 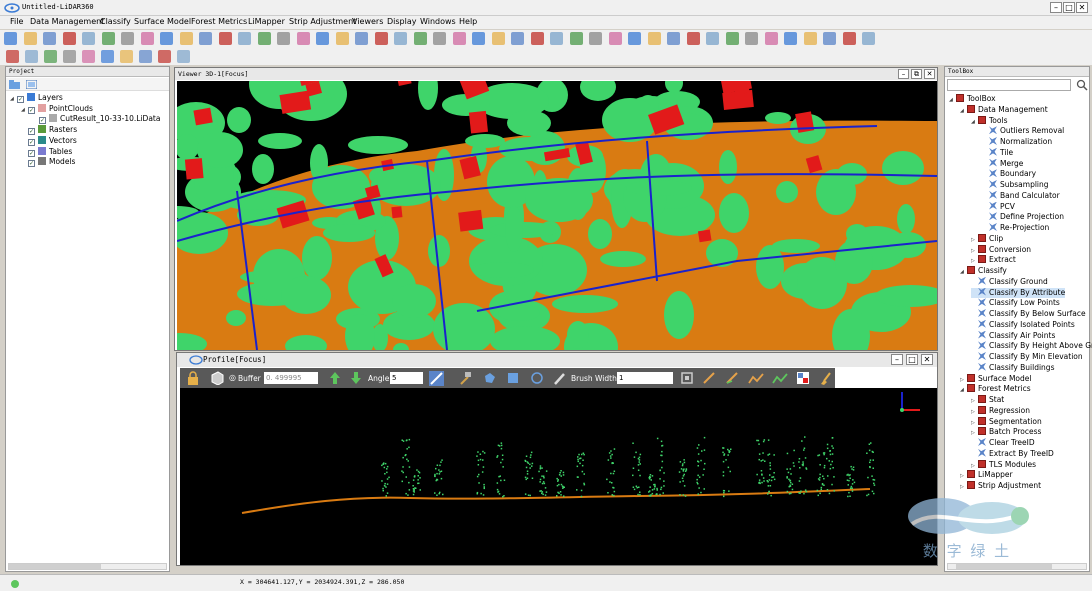 I want to click on toolbox-folder-item: ▷ Regression, so click(x=1000, y=410).